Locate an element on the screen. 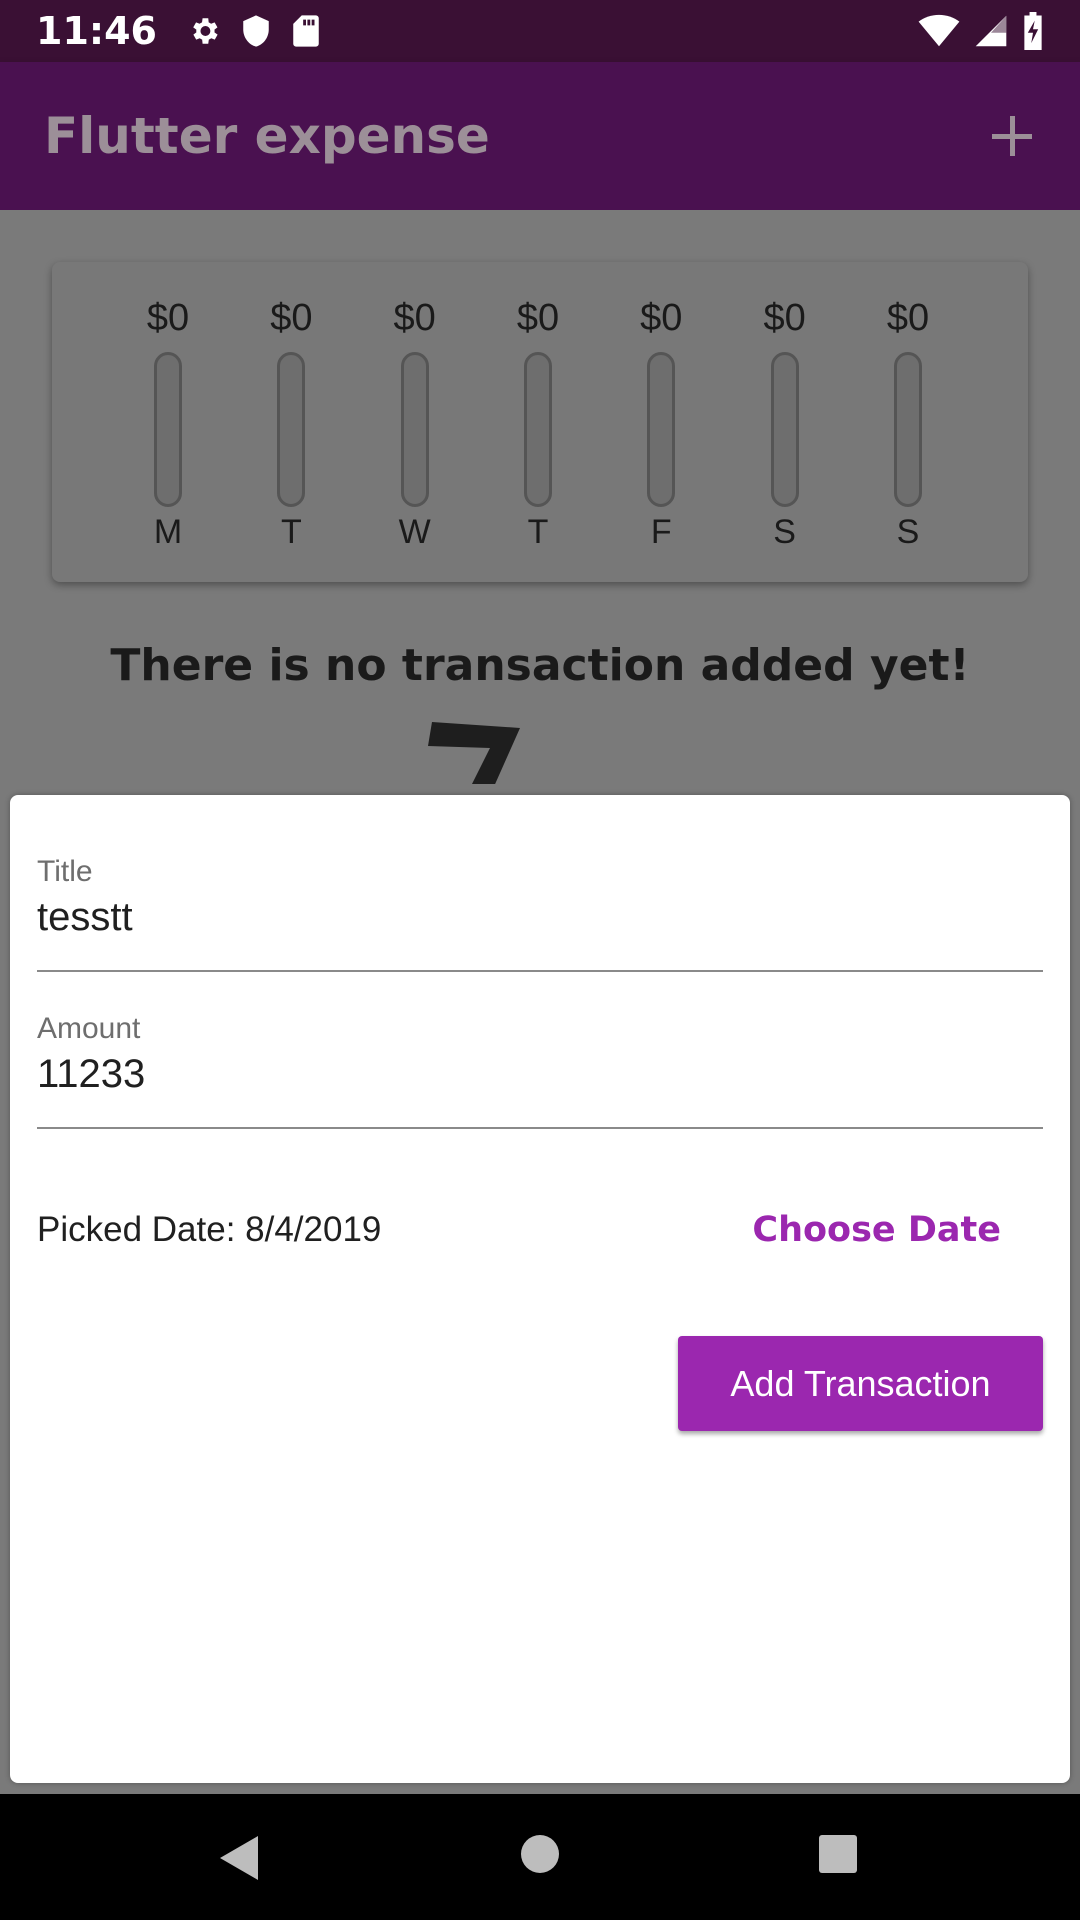 Image resolution: width=1080 pixels, height=1920 pixels. title-field-label: Title is located at coordinates (65, 871).